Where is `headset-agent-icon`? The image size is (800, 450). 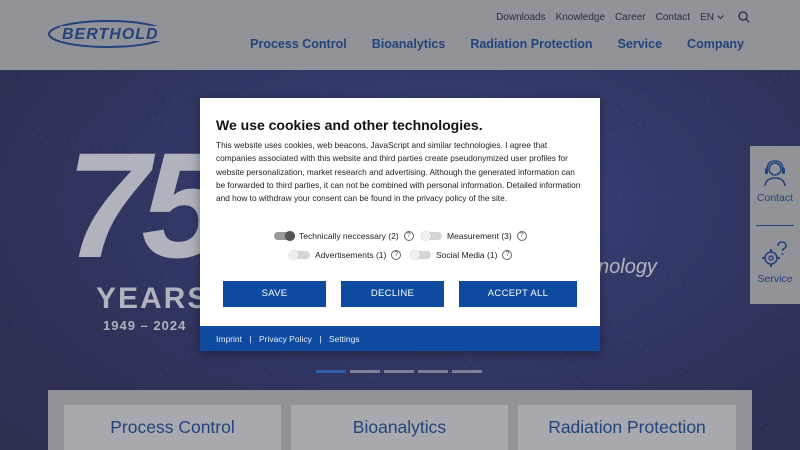 headset-agent-icon is located at coordinates (775, 173).